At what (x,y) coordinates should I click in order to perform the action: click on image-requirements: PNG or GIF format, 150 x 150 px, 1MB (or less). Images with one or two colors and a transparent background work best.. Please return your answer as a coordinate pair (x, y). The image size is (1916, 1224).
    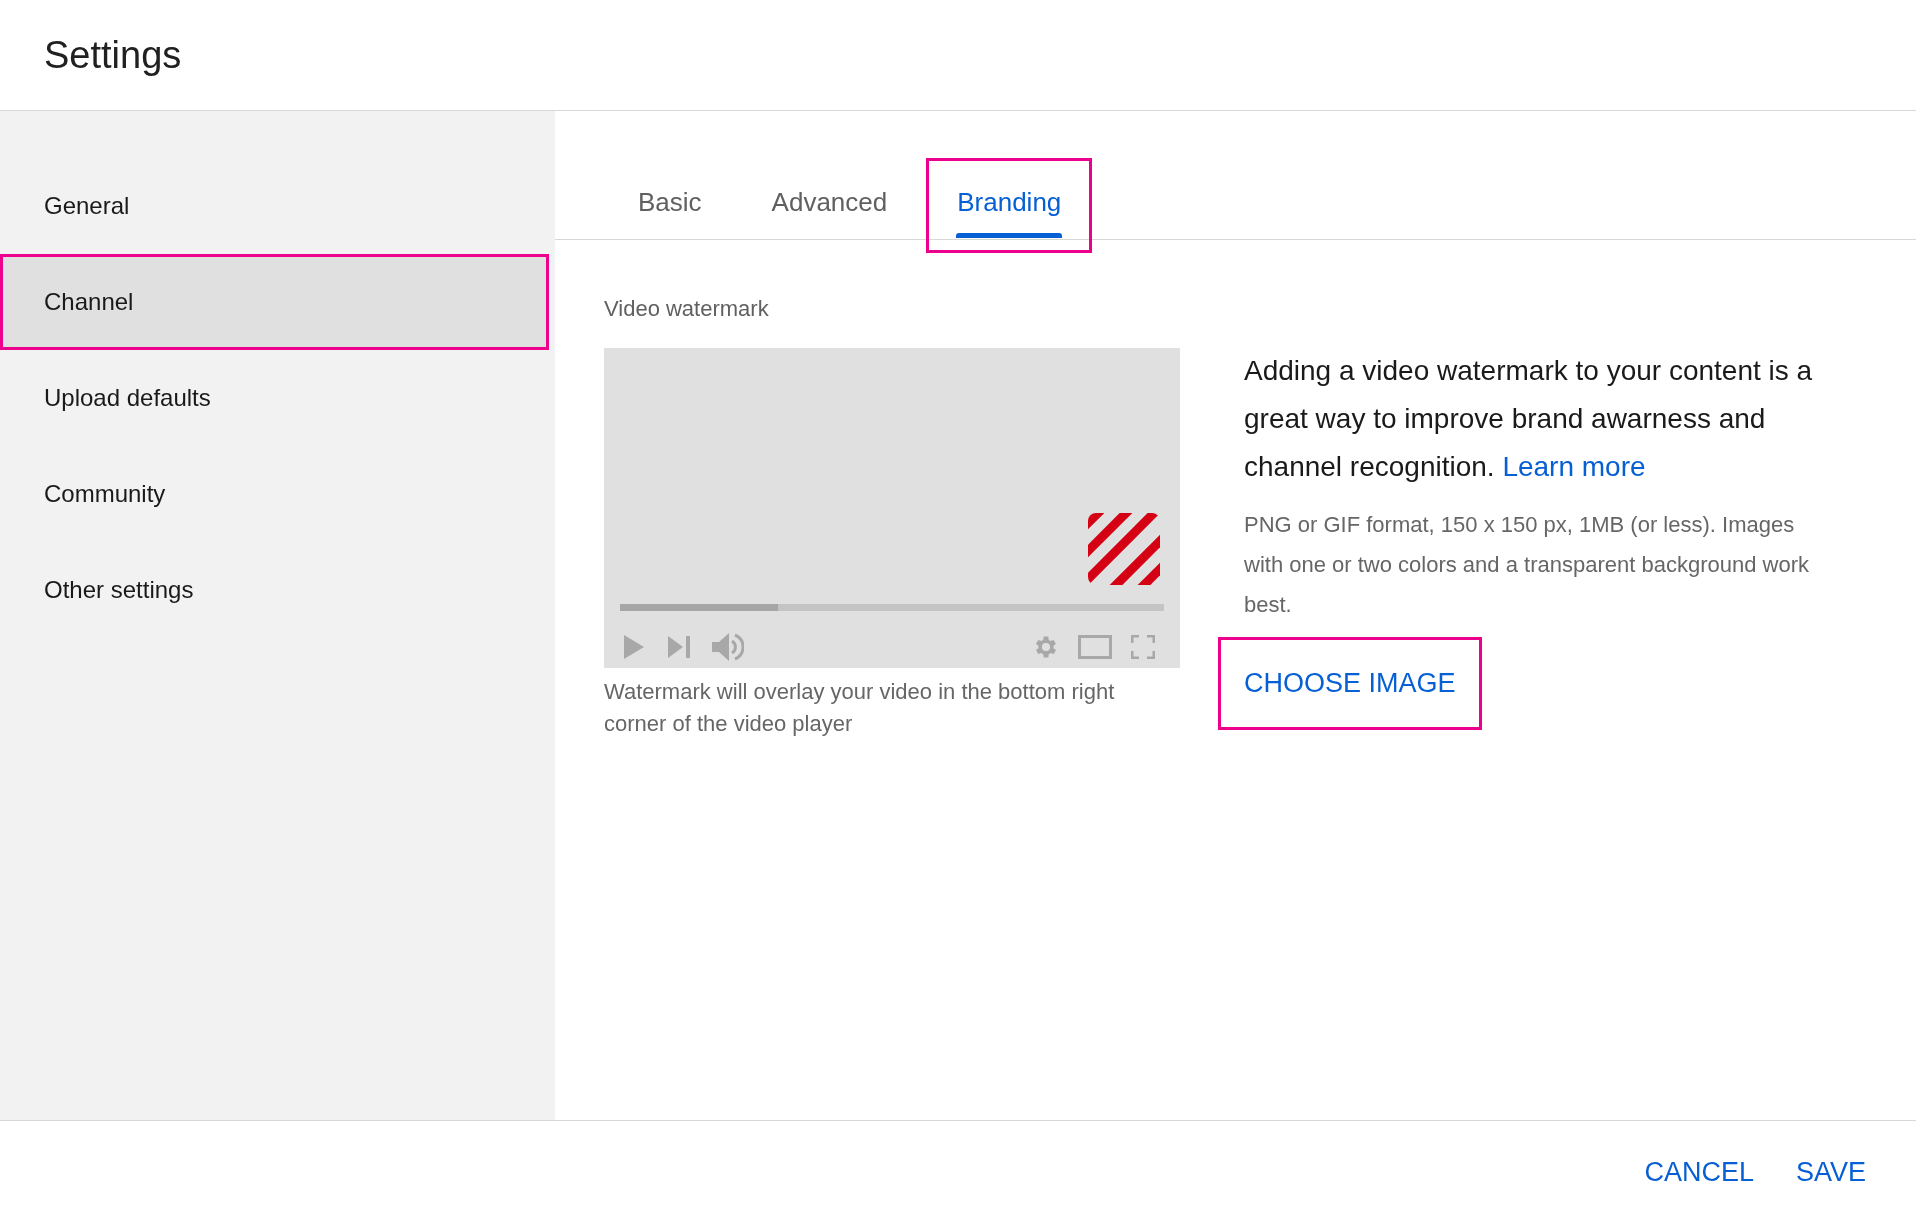
    Looking at the image, I should click on (1527, 565).